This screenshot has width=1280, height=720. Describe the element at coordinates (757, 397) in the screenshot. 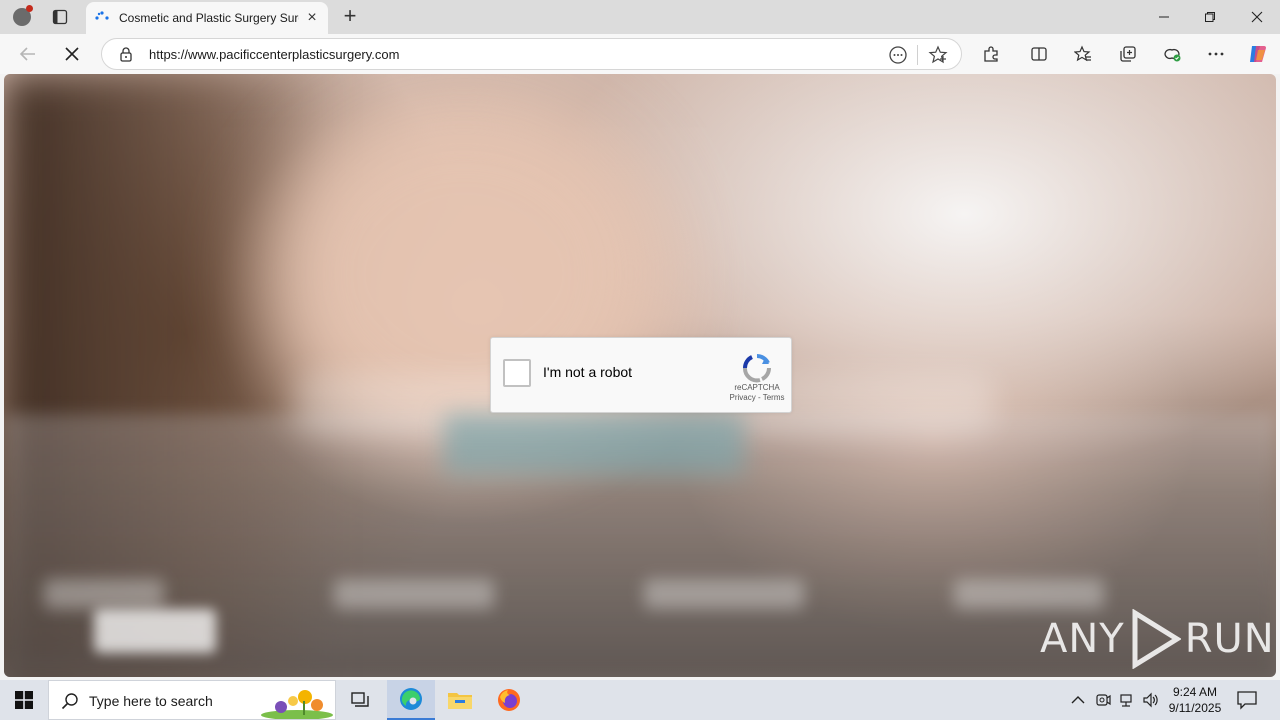

I see `recaptcha-privacy-terms: Privacy - Terms` at that location.